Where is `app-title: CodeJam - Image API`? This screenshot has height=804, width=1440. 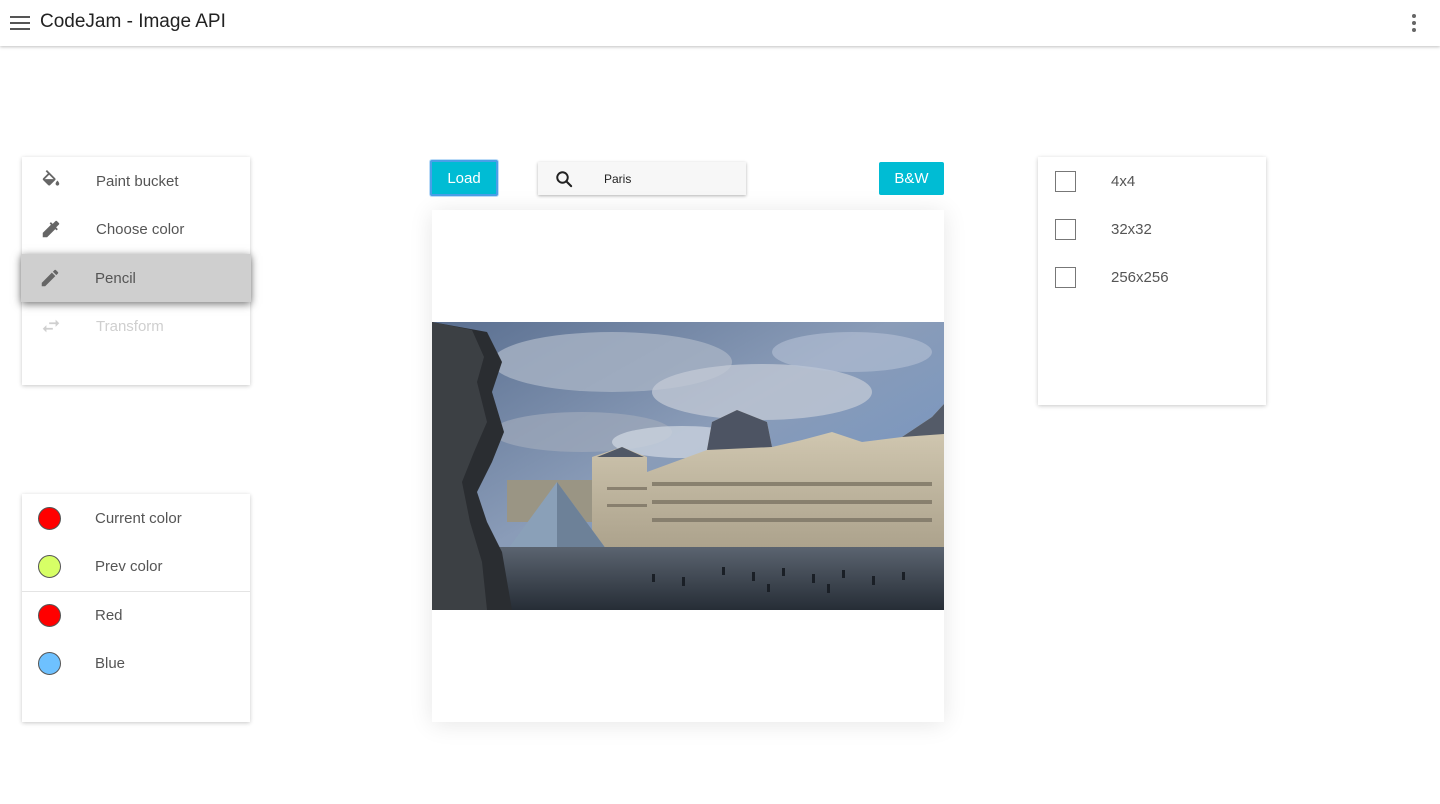 app-title: CodeJam - Image API is located at coordinates (133, 21).